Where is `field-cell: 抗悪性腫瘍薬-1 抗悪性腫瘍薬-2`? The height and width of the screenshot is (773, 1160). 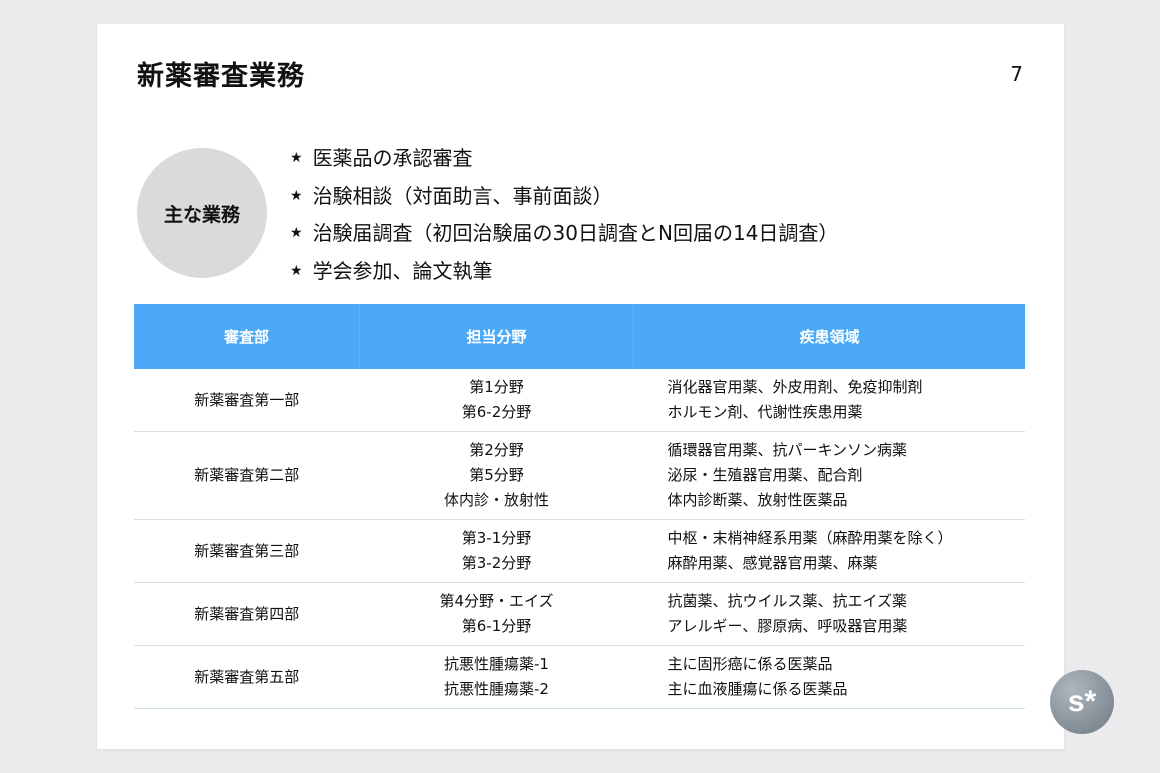 field-cell: 抗悪性腫瘍薬-1 抗悪性腫瘍薬-2 is located at coordinates (496, 677).